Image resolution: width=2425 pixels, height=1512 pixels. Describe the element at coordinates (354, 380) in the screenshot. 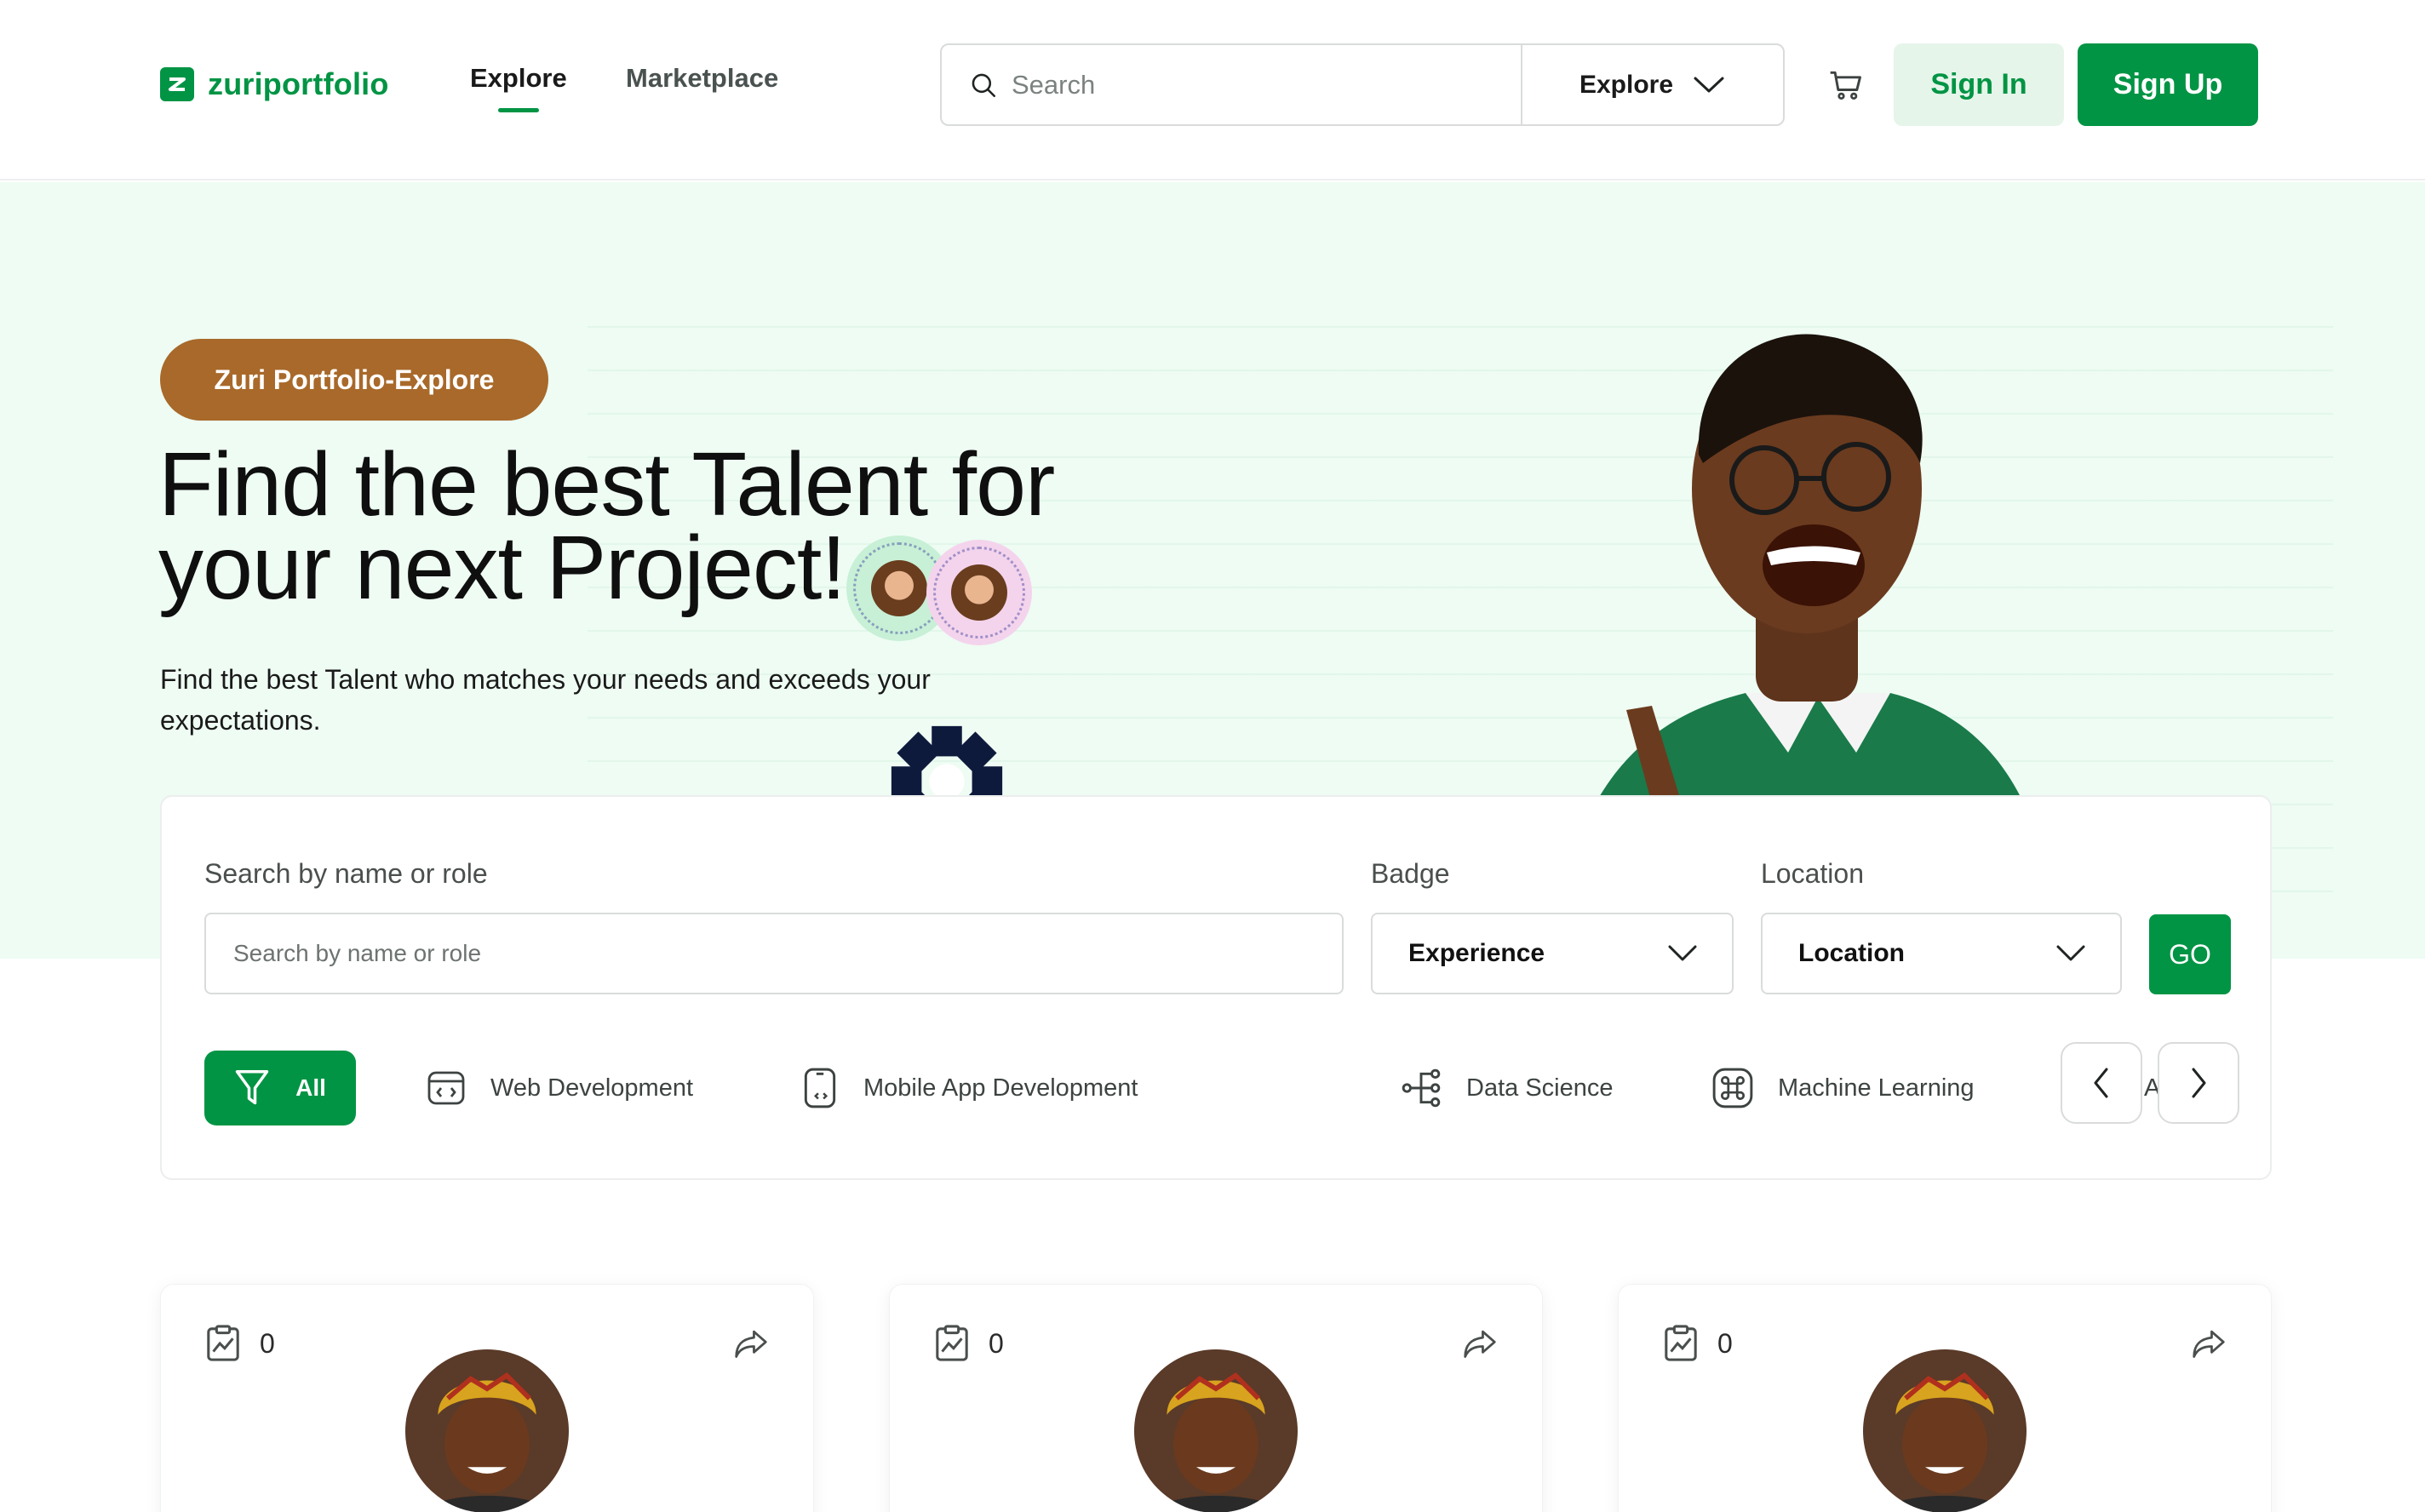

I see `hero-pill: Zuri Portfolio-Explore` at that location.